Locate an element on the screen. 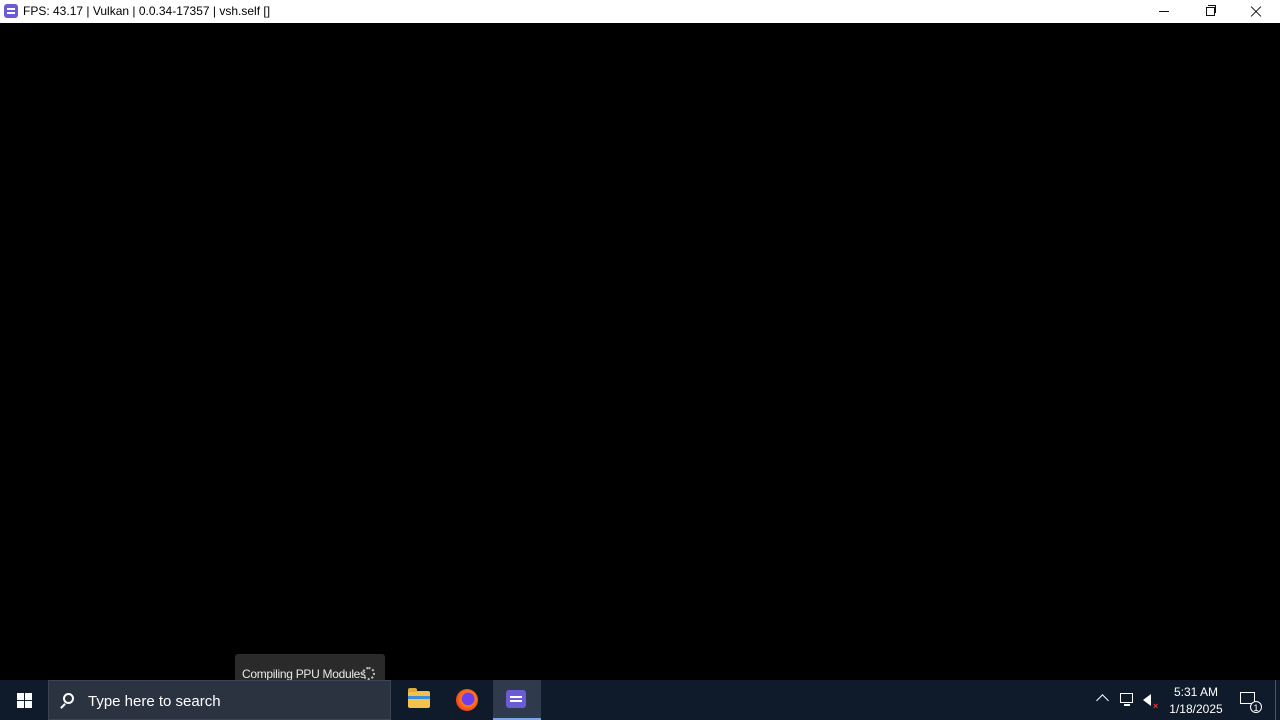 The width and height of the screenshot is (1280, 720). taskbar-app-firefox is located at coordinates (467, 700).